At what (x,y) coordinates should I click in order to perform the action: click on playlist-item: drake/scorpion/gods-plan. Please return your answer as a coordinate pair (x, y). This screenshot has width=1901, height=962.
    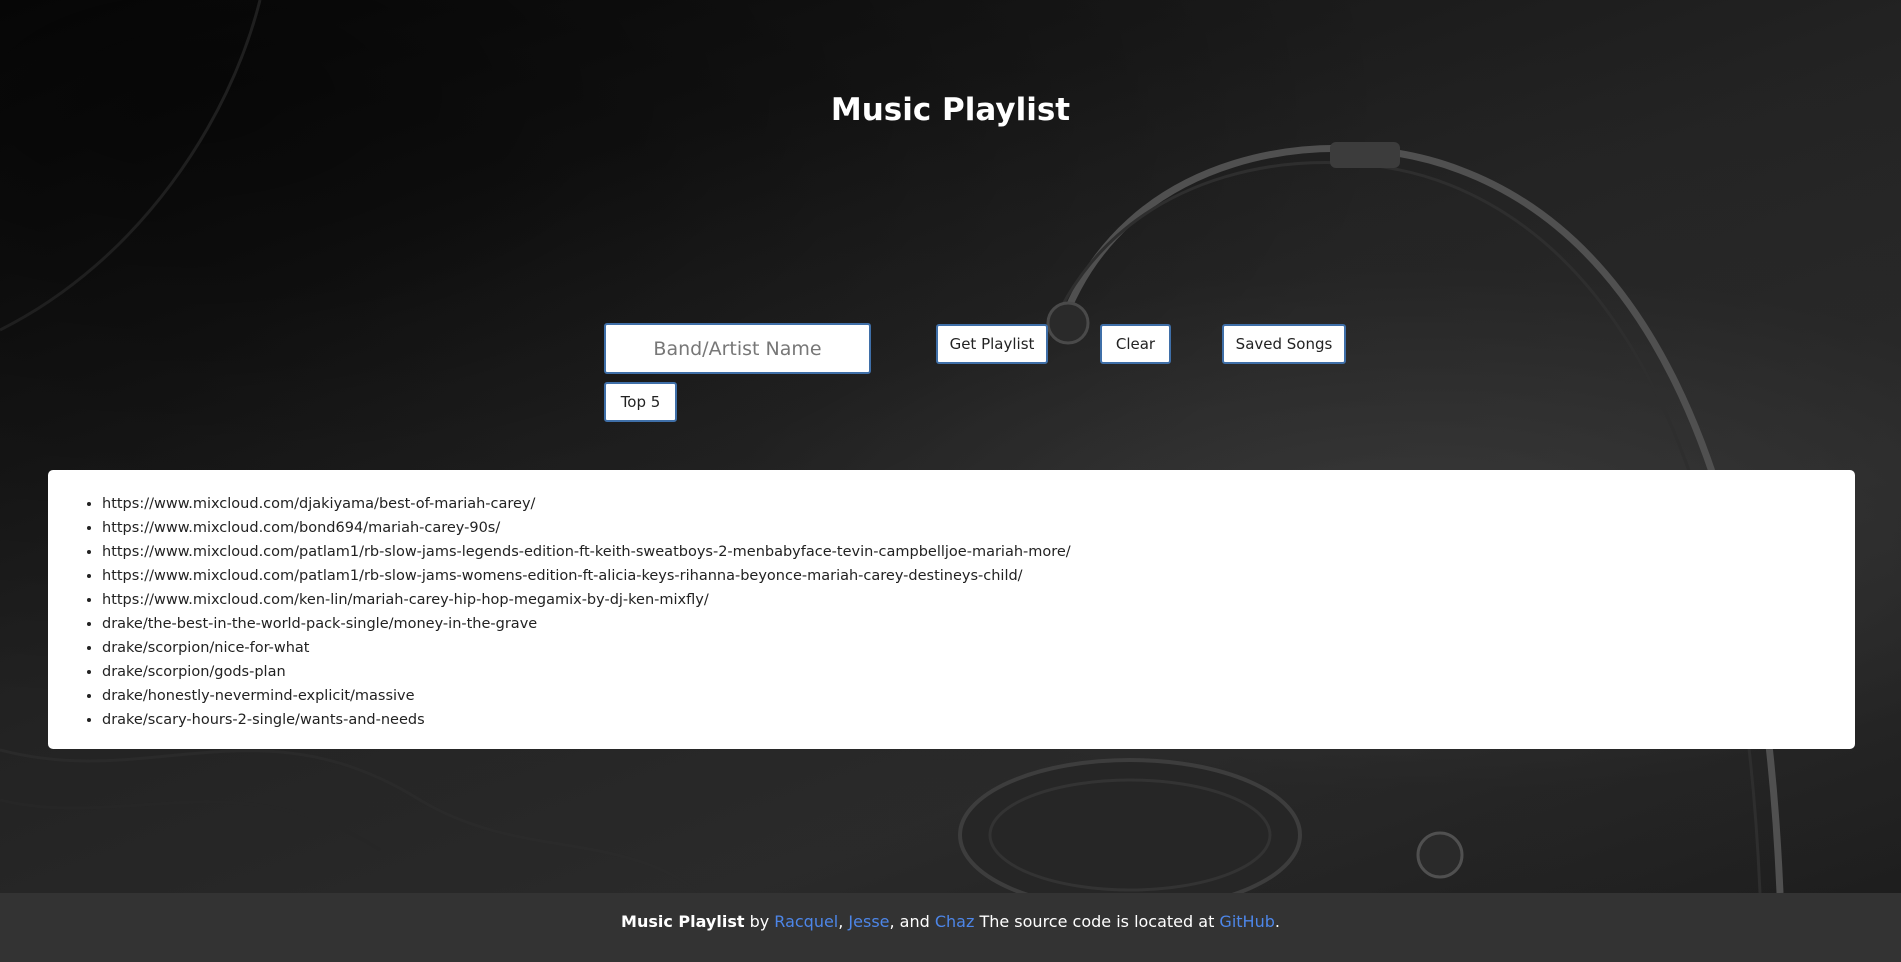
    Looking at the image, I should click on (978, 672).